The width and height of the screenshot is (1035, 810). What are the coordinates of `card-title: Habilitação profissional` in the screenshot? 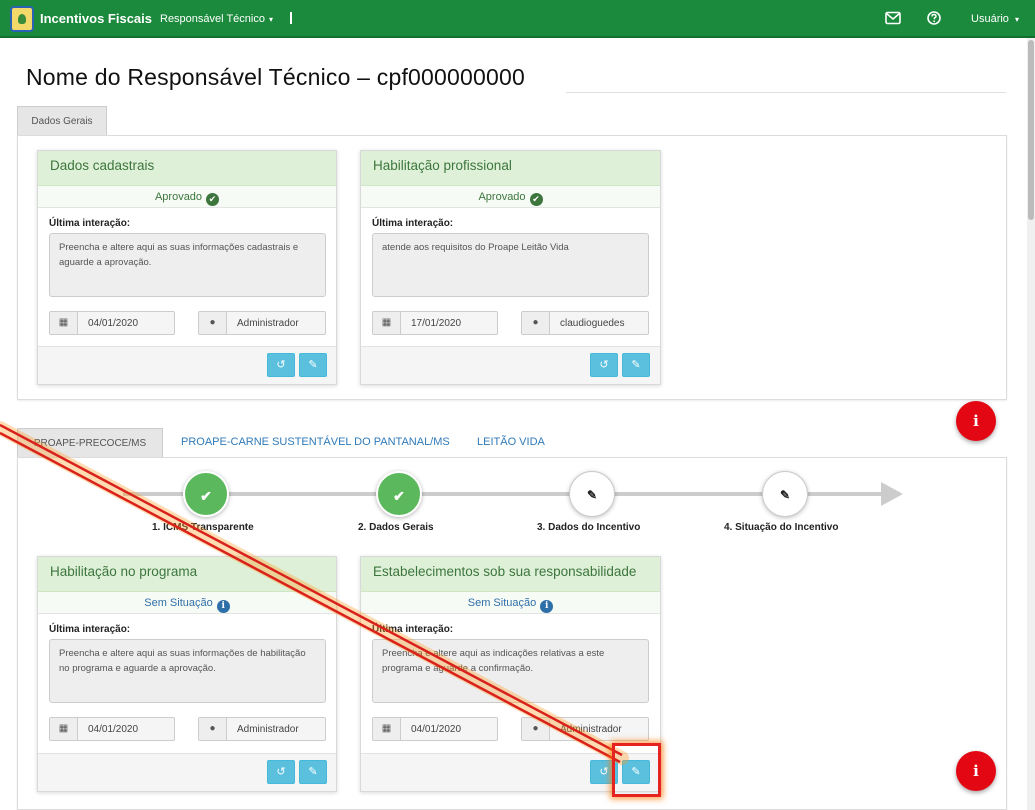 It's located at (510, 168).